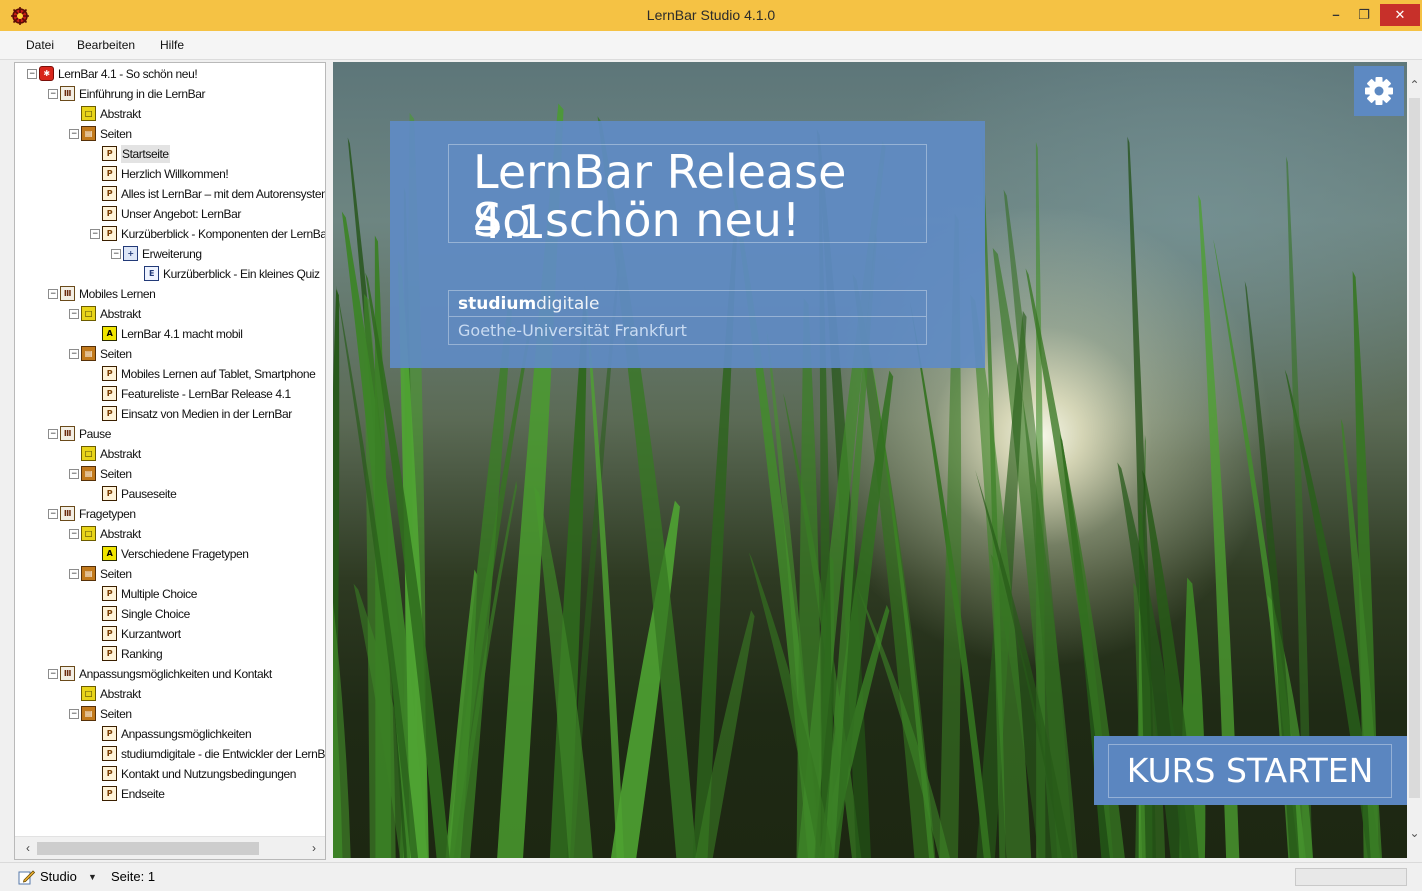  What do you see at coordinates (170, 514) in the screenshot?
I see `tree-item: − Ⅲ Fragetypen` at bounding box center [170, 514].